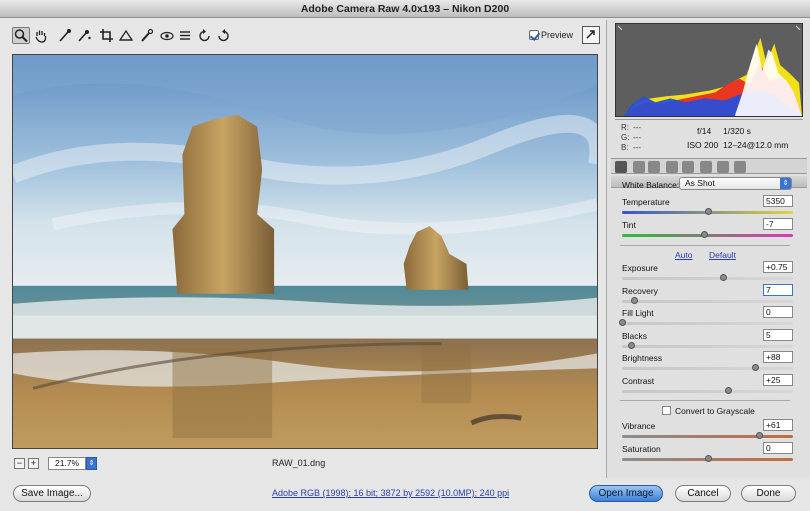 The width and height of the screenshot is (810, 511). What do you see at coordinates (707, 278) in the screenshot?
I see `exposure-track` at bounding box center [707, 278].